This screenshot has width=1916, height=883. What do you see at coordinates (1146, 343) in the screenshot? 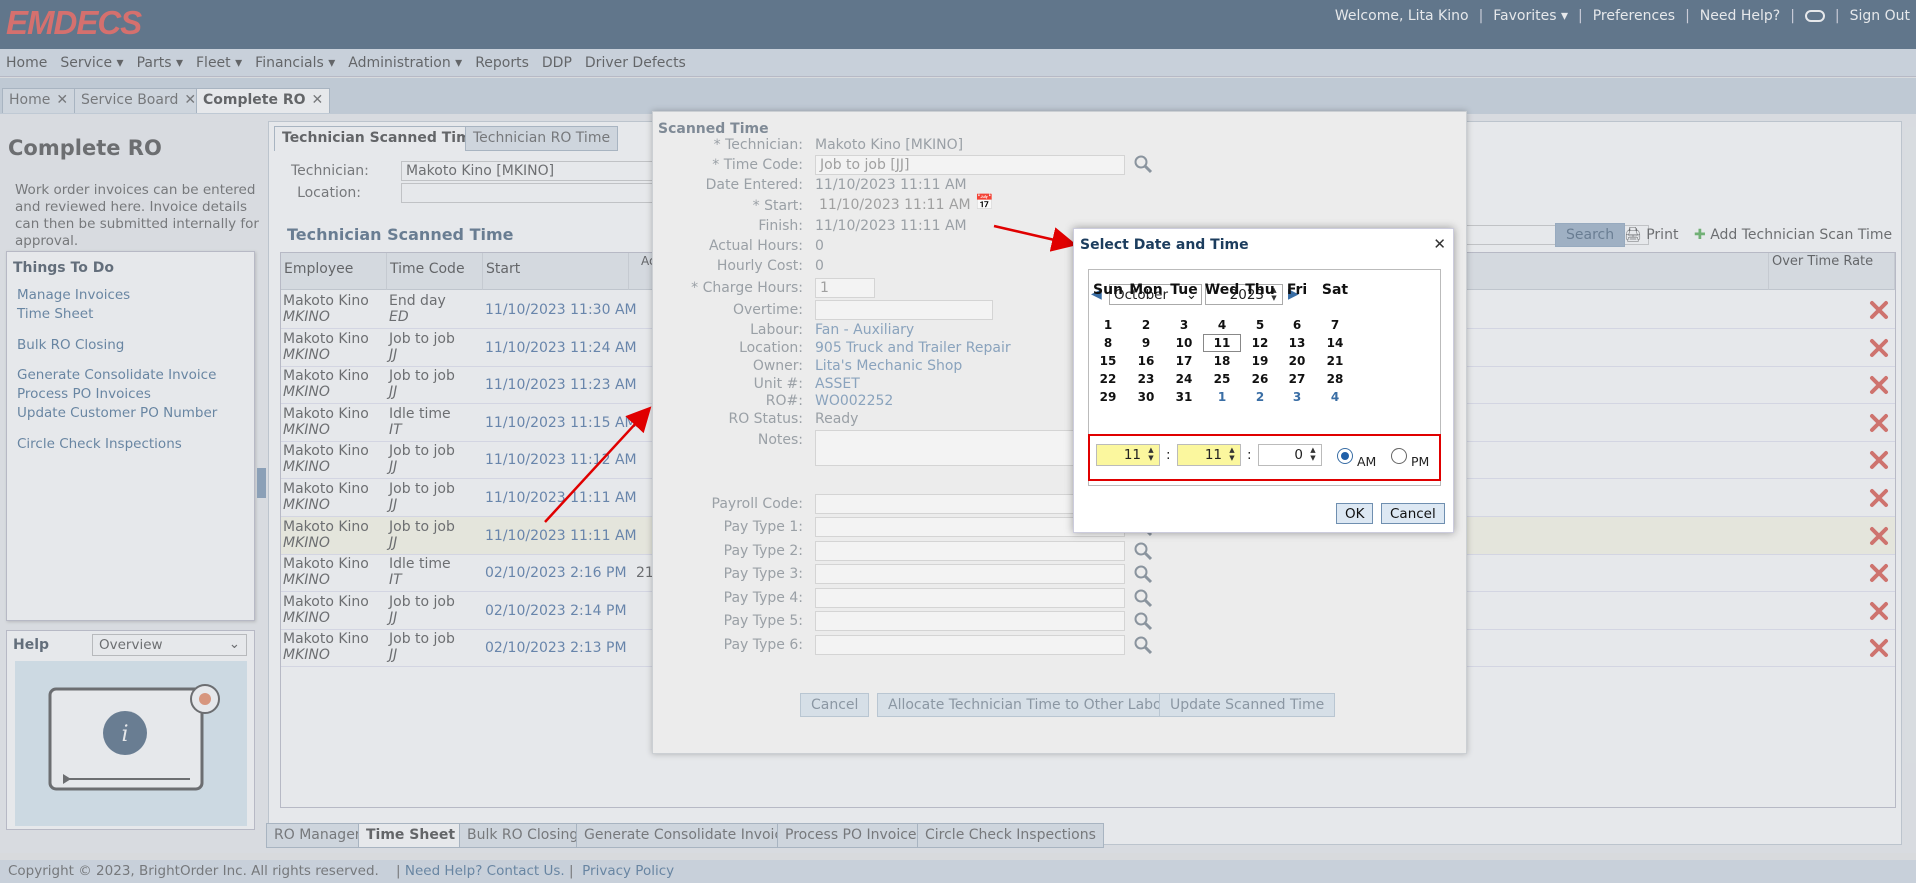
I see `calendar-day: 9` at bounding box center [1146, 343].